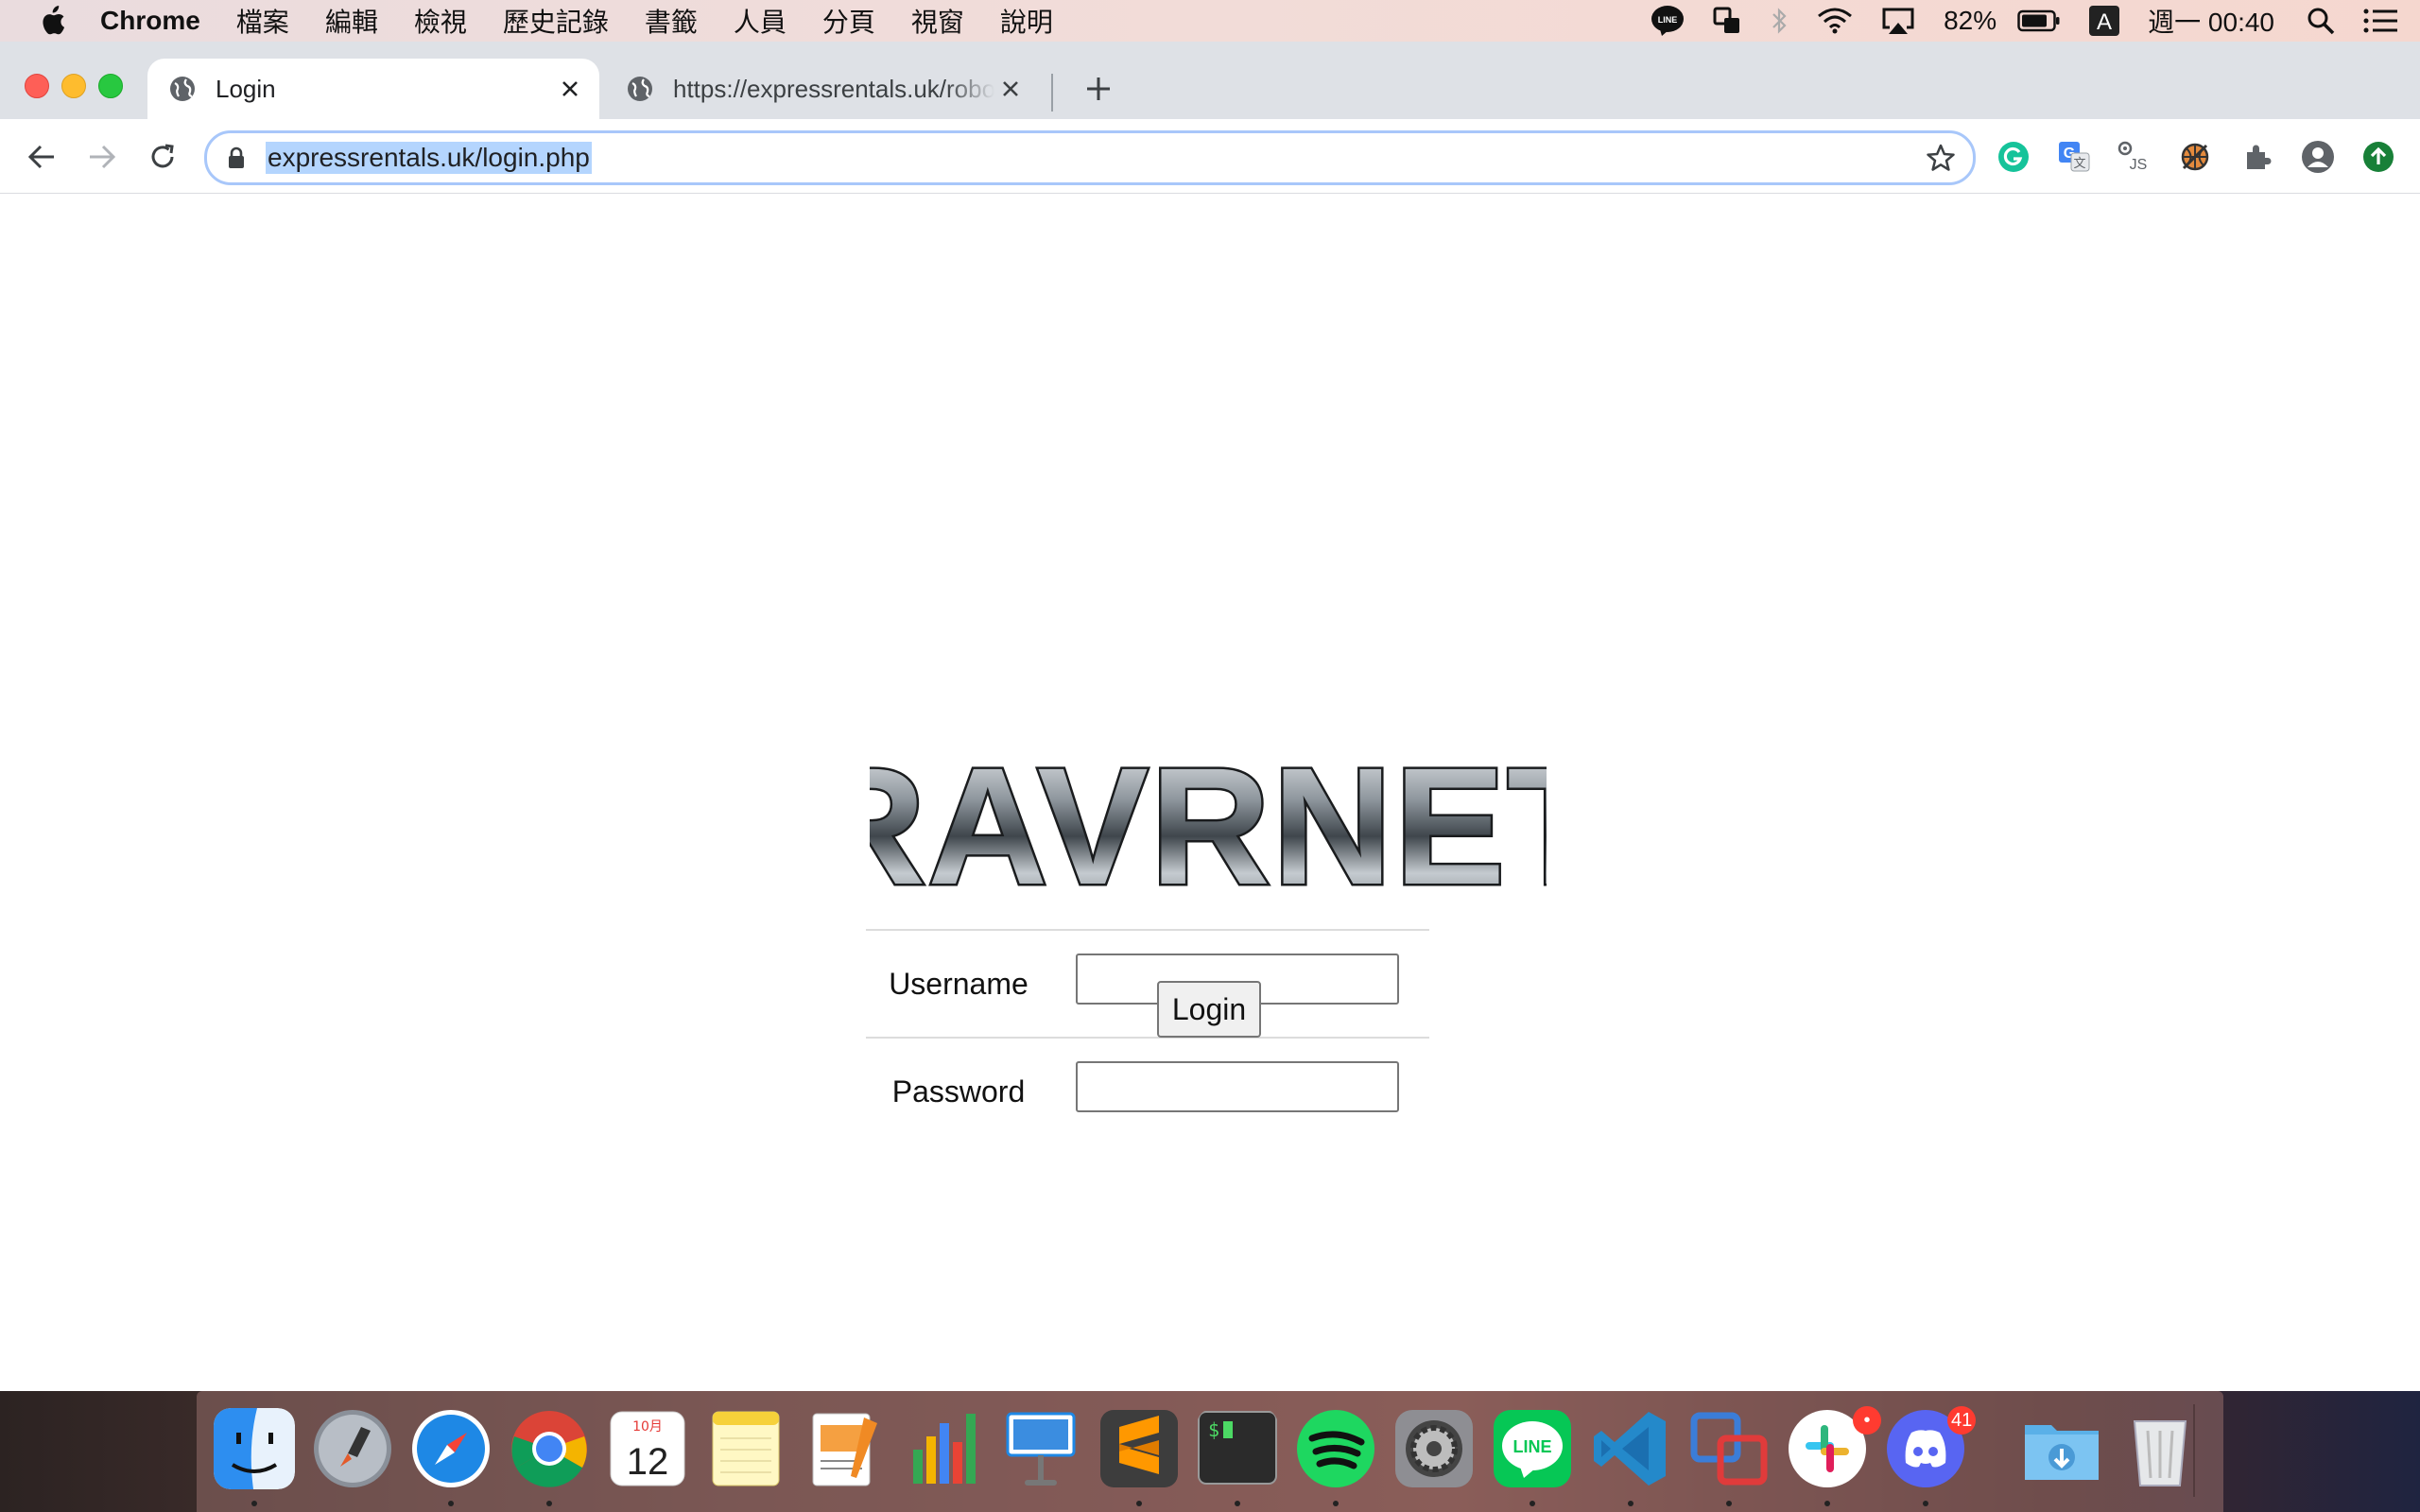 Image resolution: width=2420 pixels, height=1512 pixels. What do you see at coordinates (1238, 1086) in the screenshot?
I see `password-input` at bounding box center [1238, 1086].